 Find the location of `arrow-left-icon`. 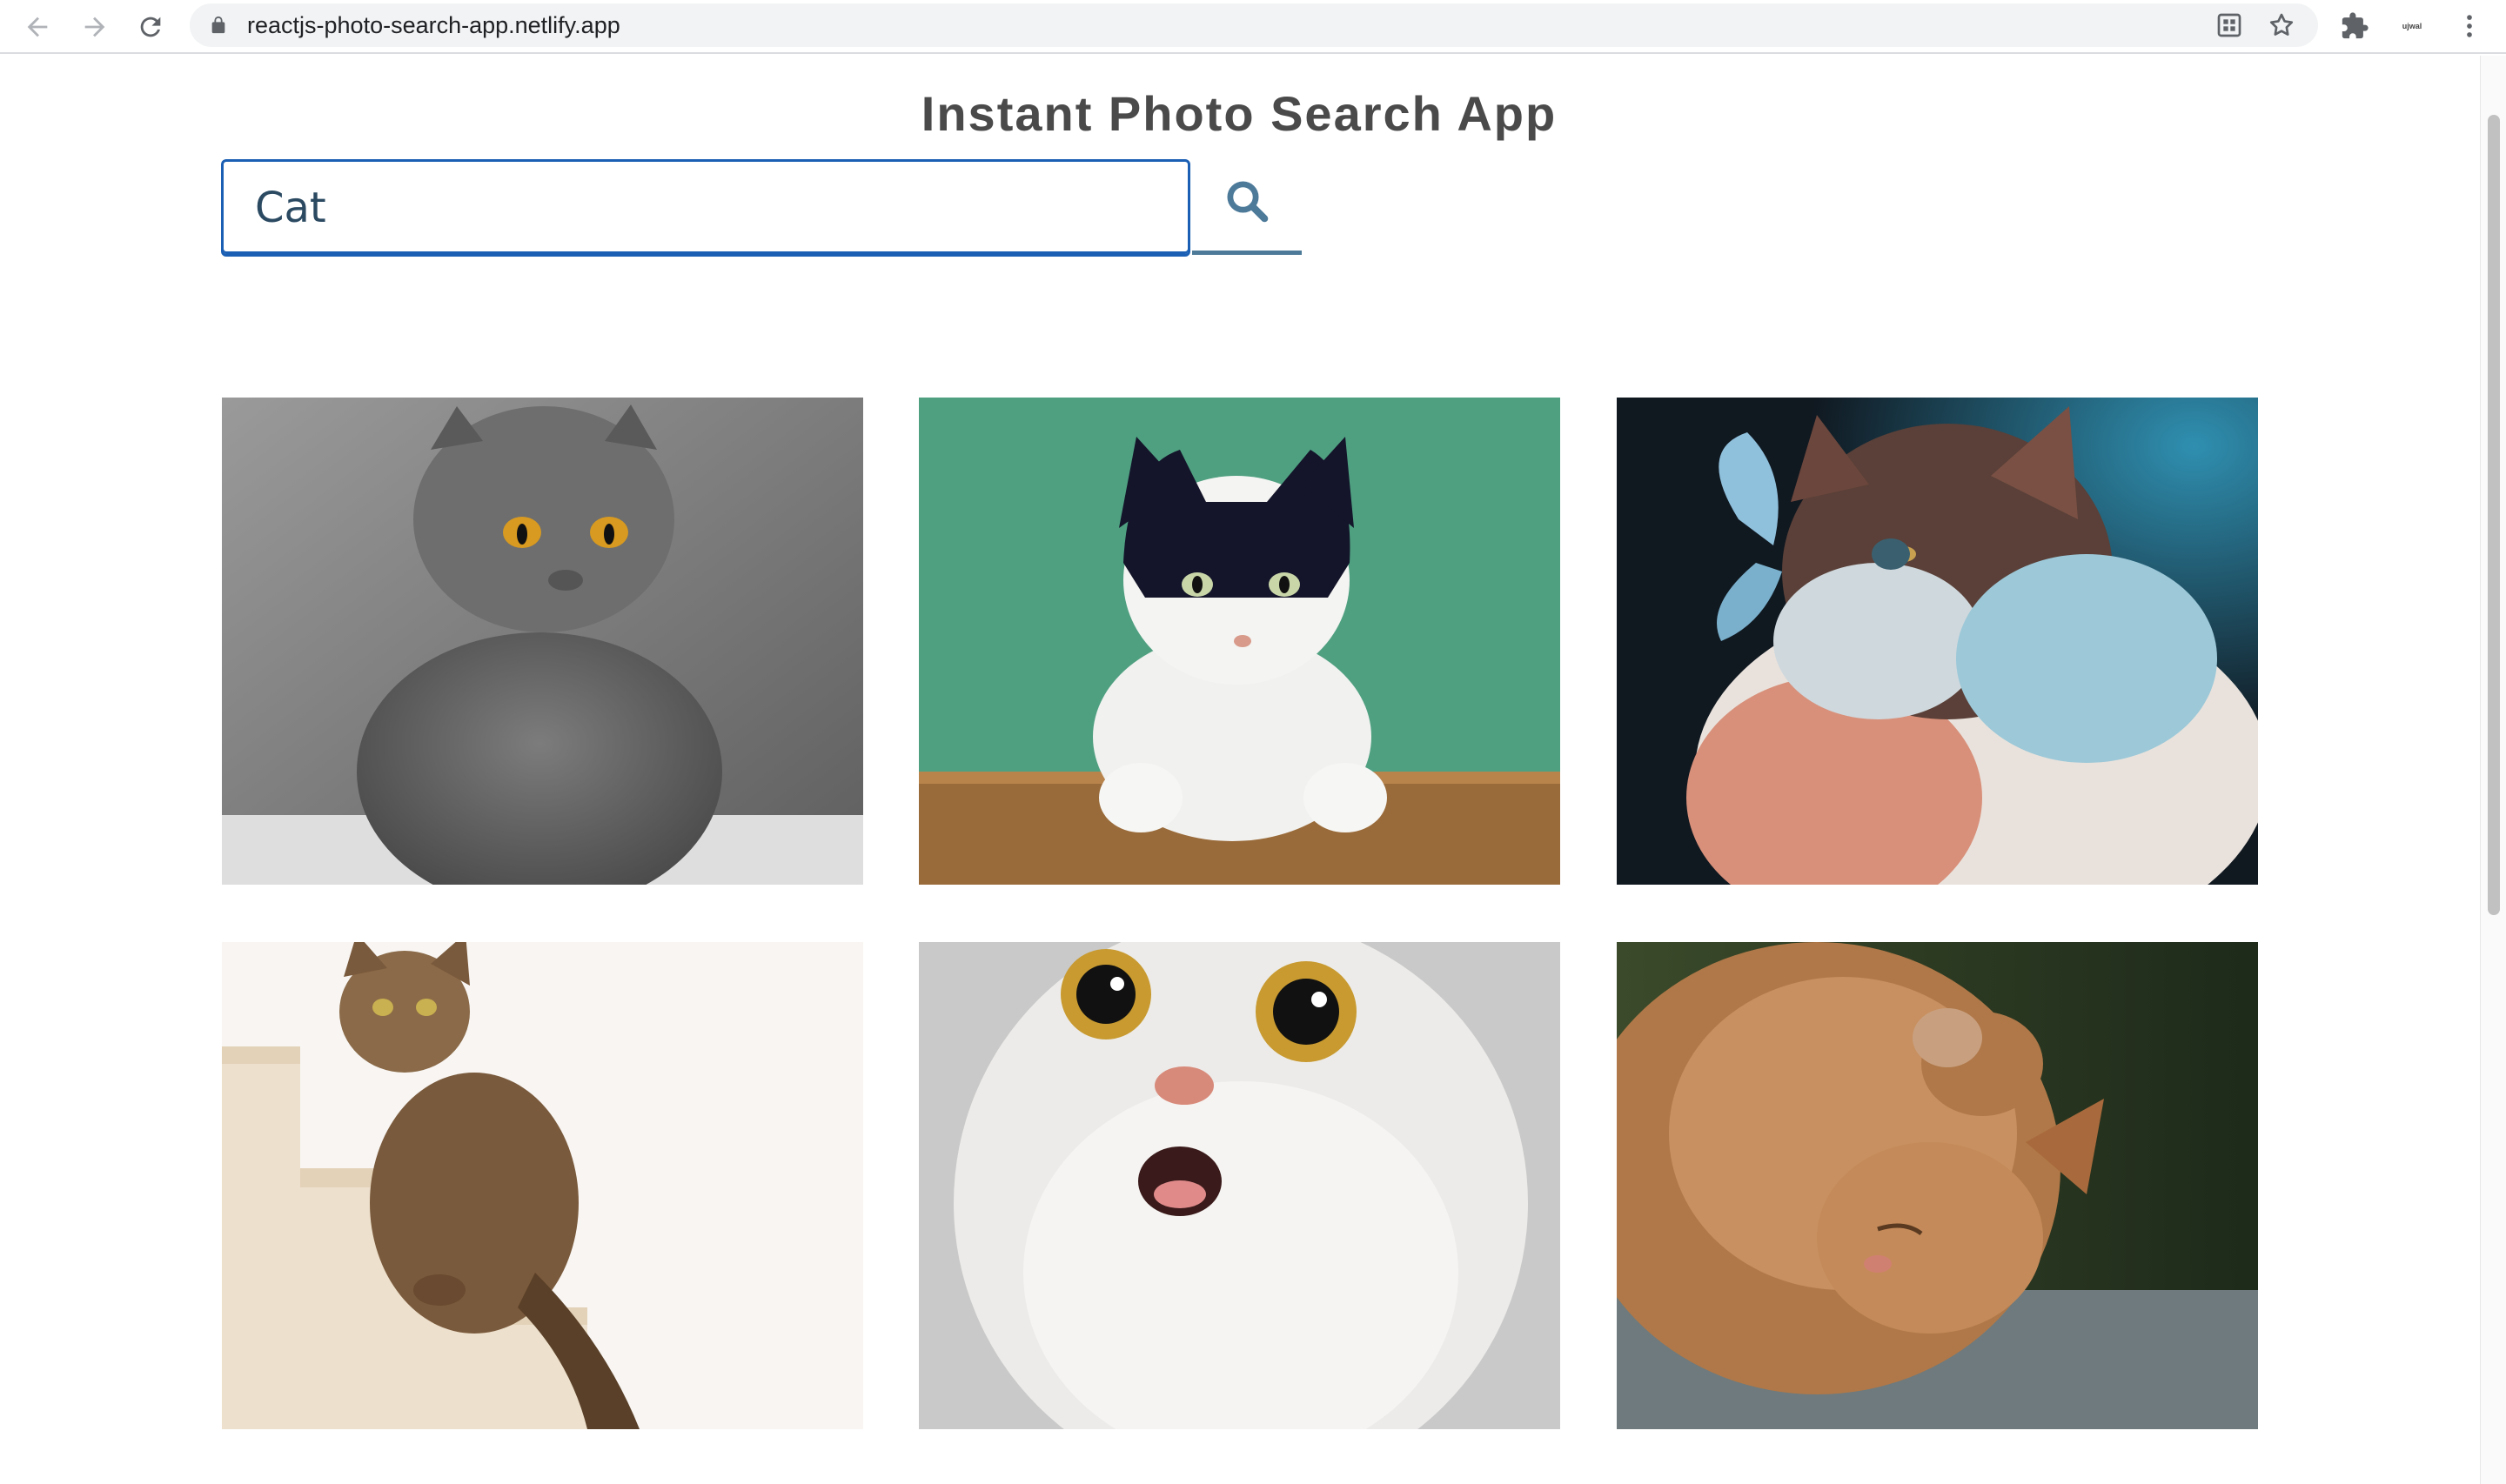

arrow-left-icon is located at coordinates (37, 27).